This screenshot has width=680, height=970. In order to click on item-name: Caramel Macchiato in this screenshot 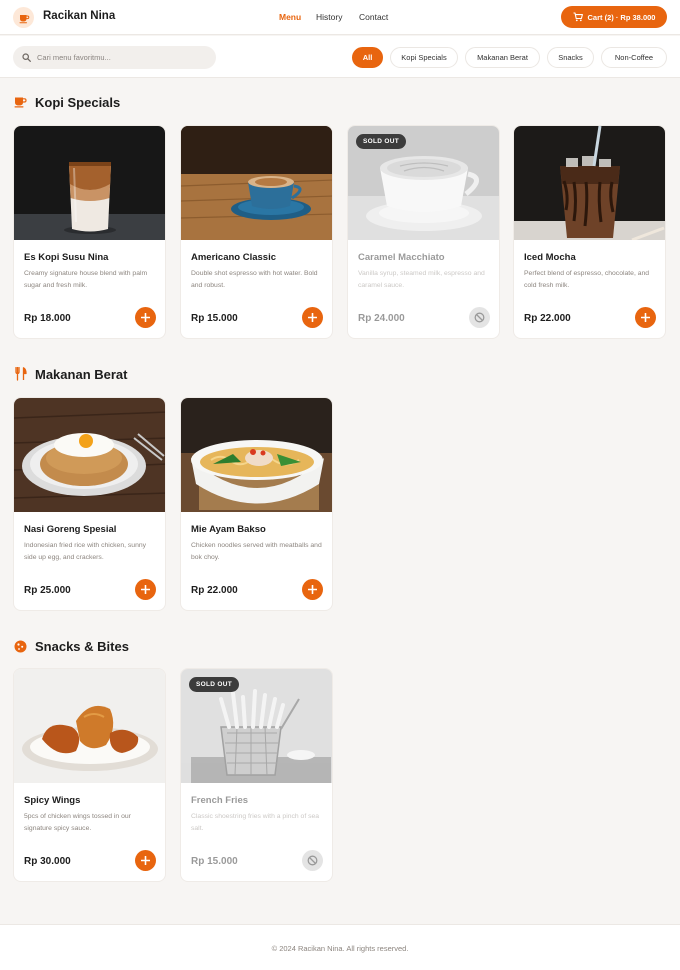, I will do `click(401, 257)`.